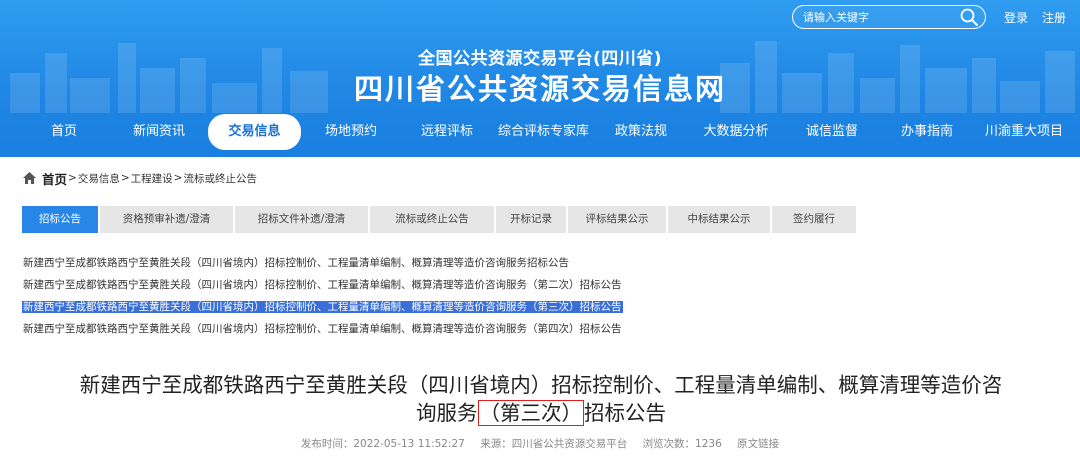 The height and width of the screenshot is (457, 1080). What do you see at coordinates (969, 17) in the screenshot?
I see `search-icon` at bounding box center [969, 17].